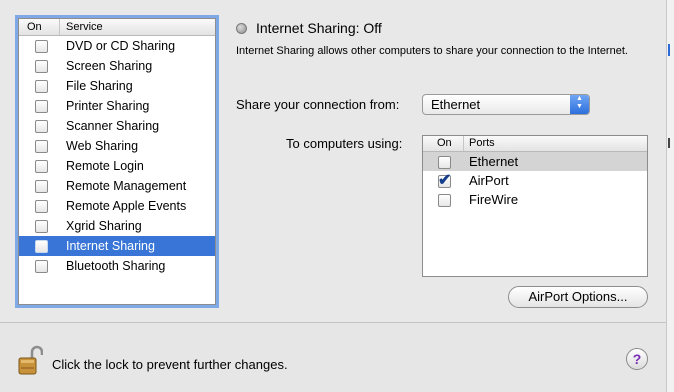 The width and height of the screenshot is (674, 392). I want to click on port-checkbox: ✔, so click(444, 180).